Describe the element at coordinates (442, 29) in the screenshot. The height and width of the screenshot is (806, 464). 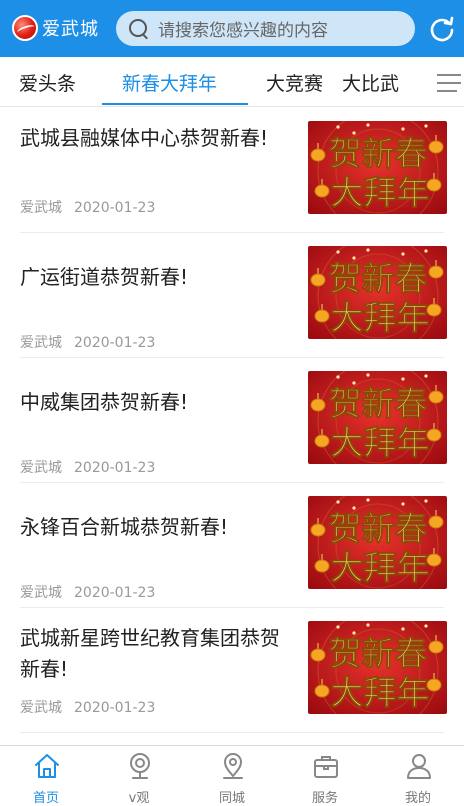
I see `refresh-icon` at that location.